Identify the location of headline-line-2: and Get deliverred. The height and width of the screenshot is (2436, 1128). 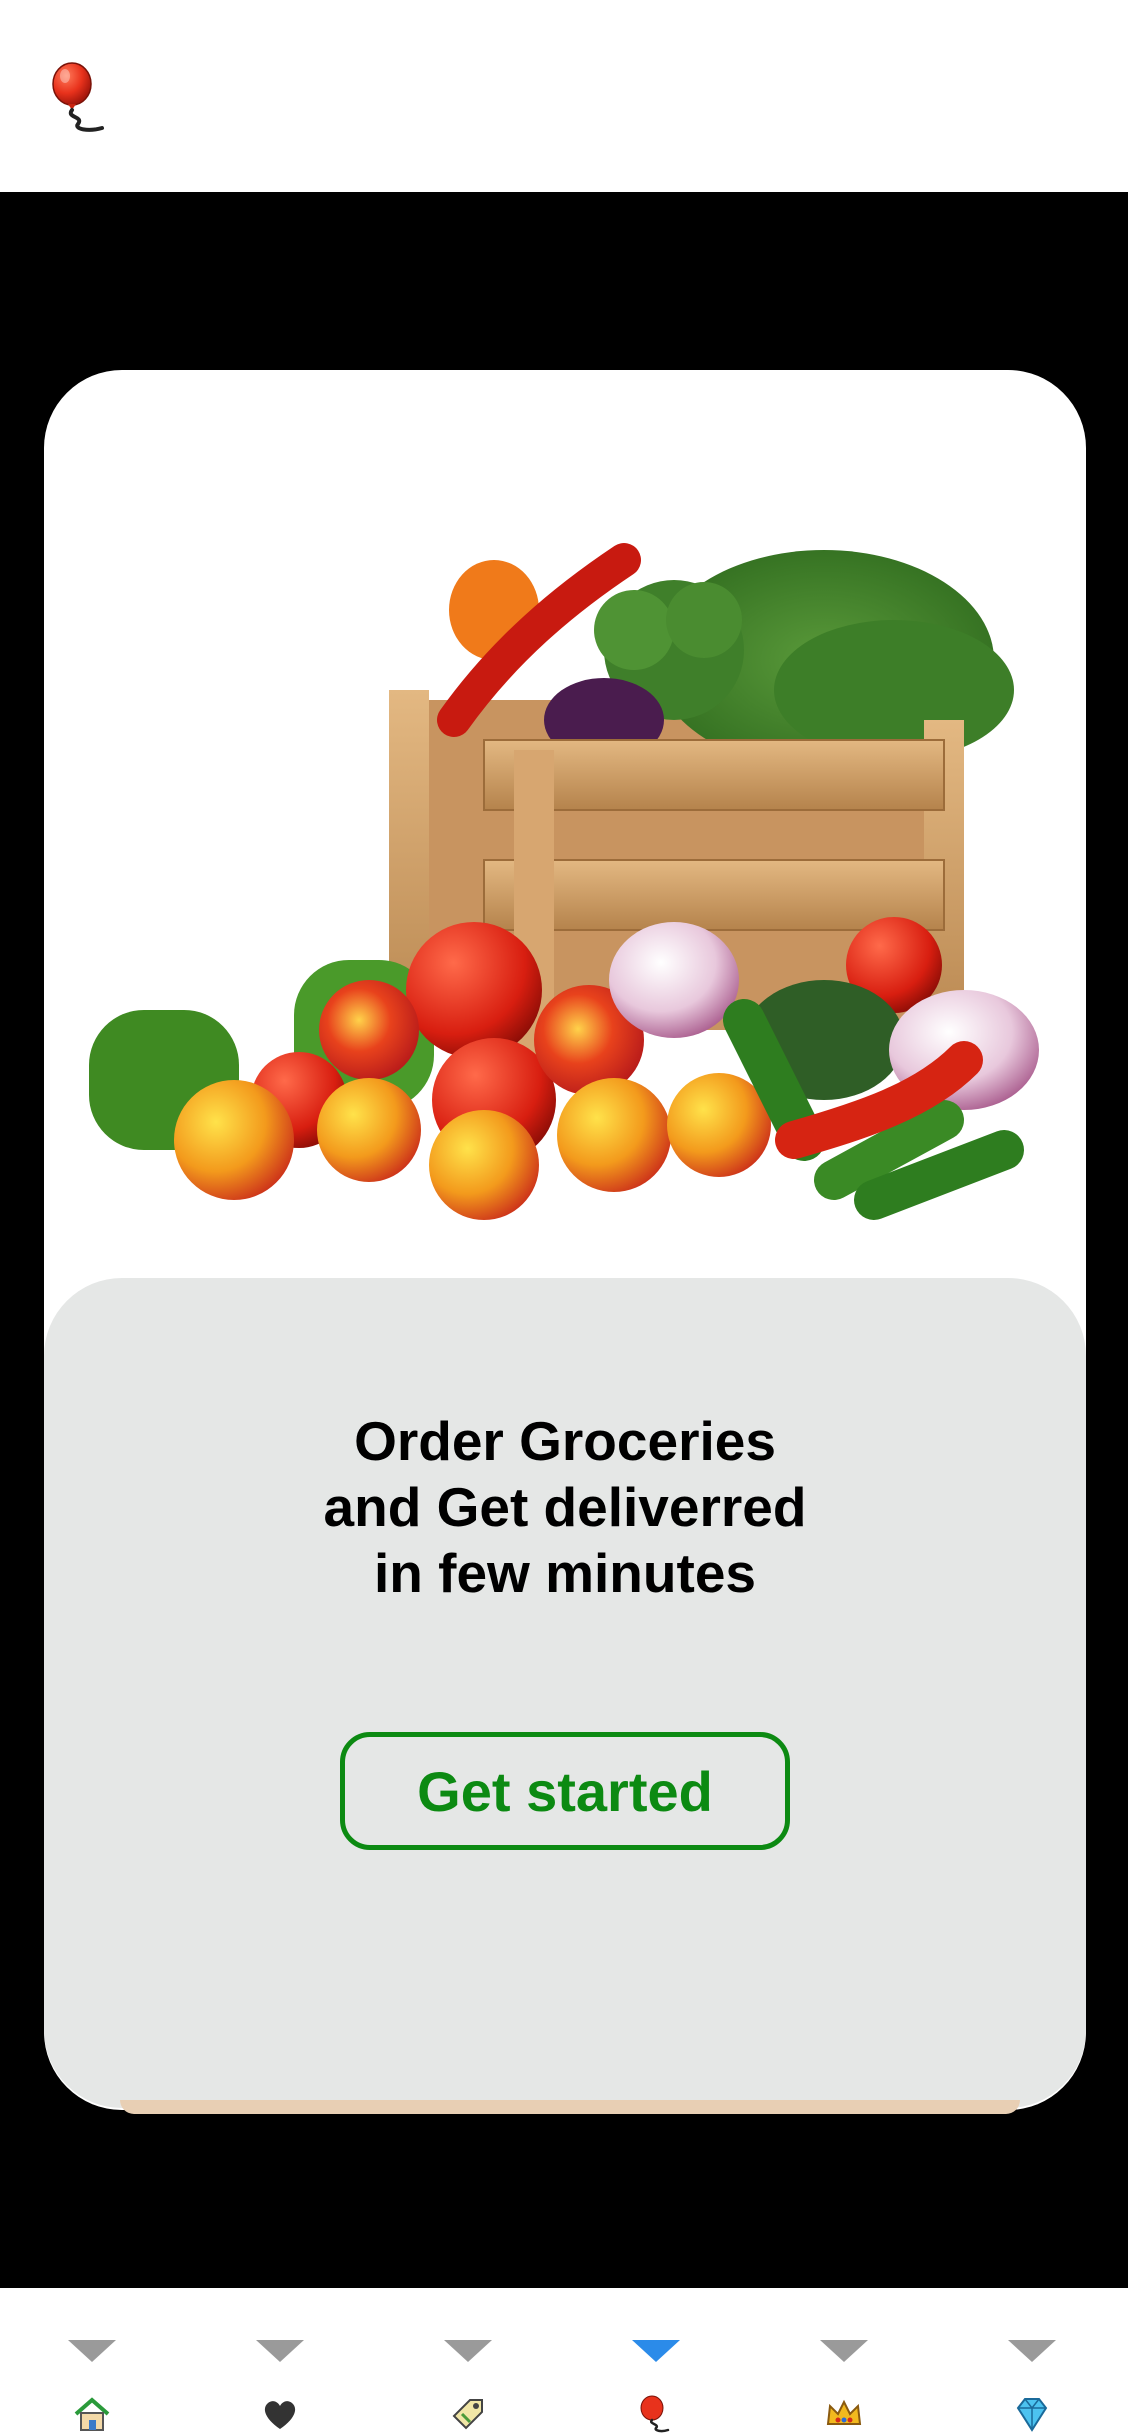
(565, 1507).